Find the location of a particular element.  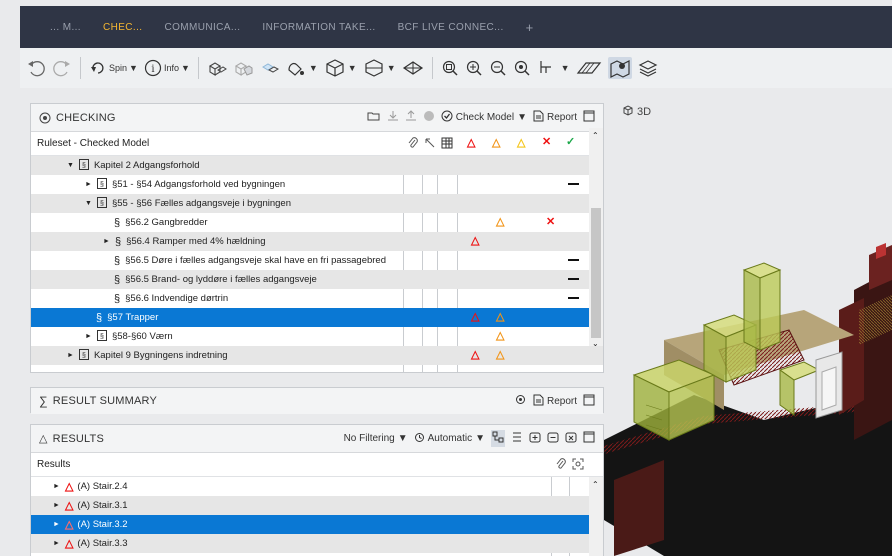

ruleset-row: ► § §56.4 Ramper med 4% hældning △ is located at coordinates (317, 241).